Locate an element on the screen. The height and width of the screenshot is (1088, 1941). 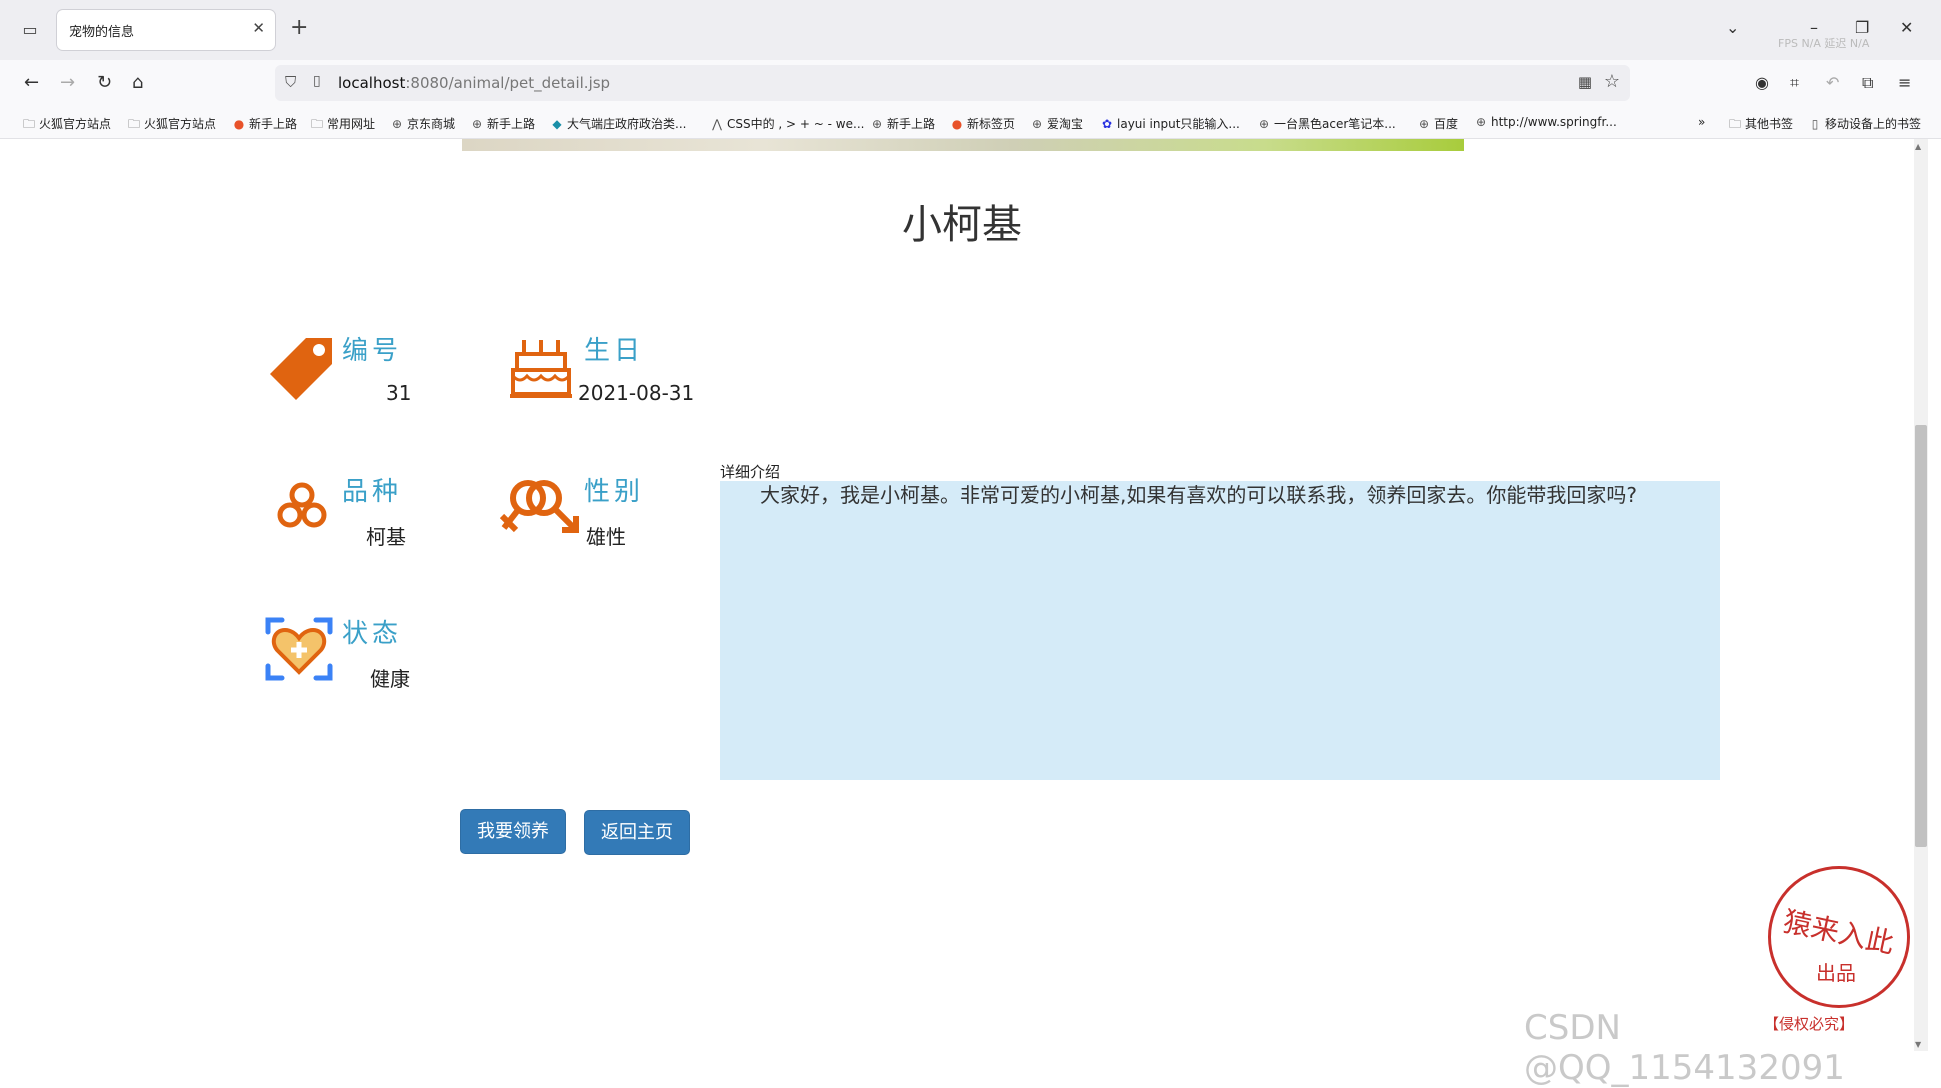
health-status-icon is located at coordinates (299, 649).